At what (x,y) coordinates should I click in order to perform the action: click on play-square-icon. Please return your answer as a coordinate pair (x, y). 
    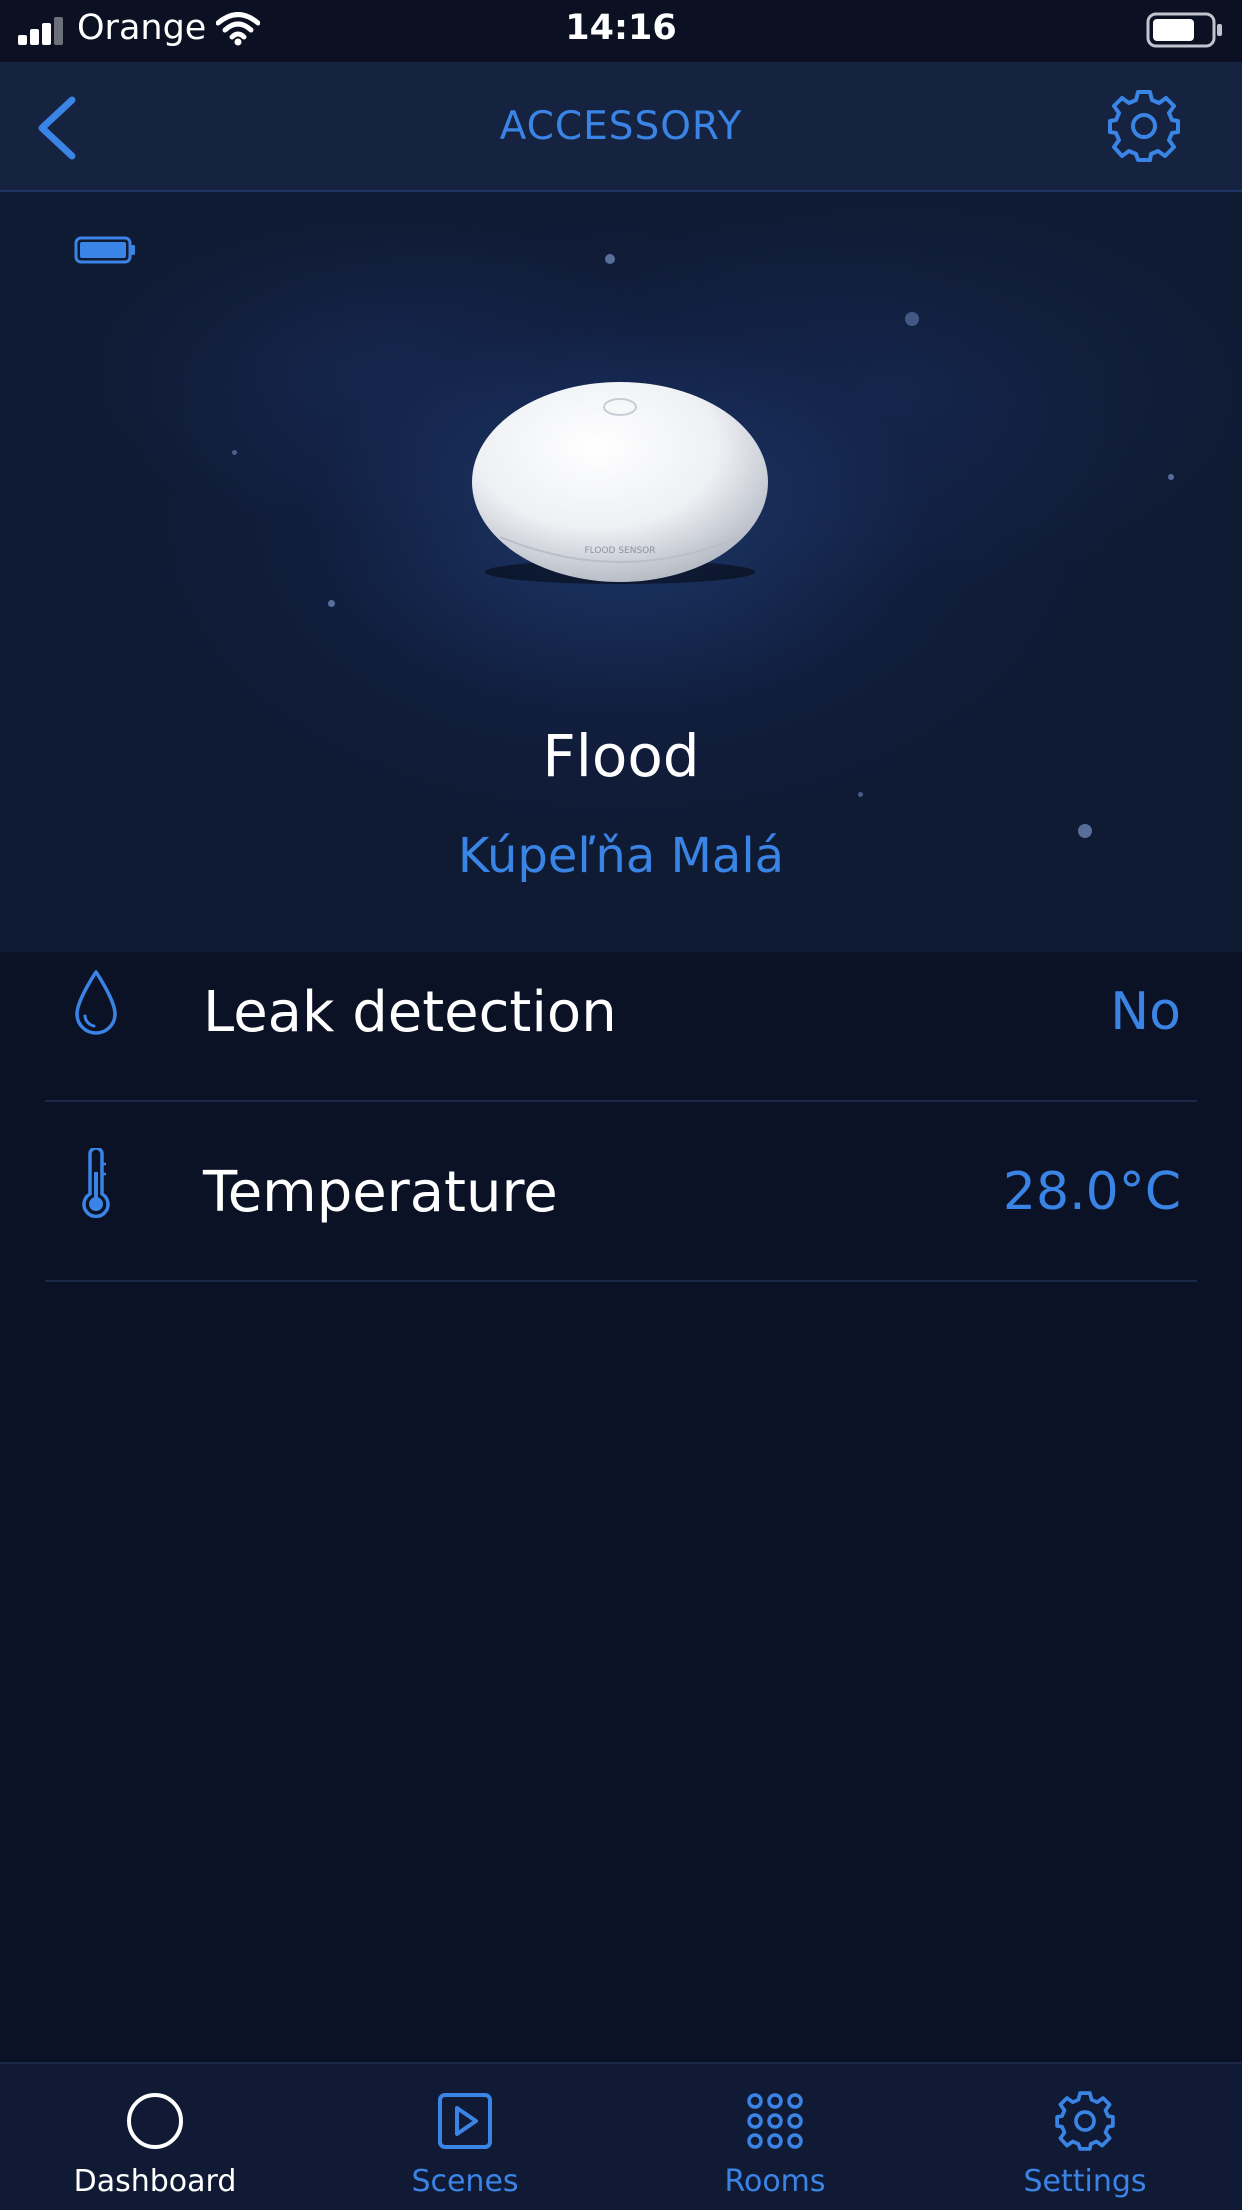
    Looking at the image, I should click on (465, 2121).